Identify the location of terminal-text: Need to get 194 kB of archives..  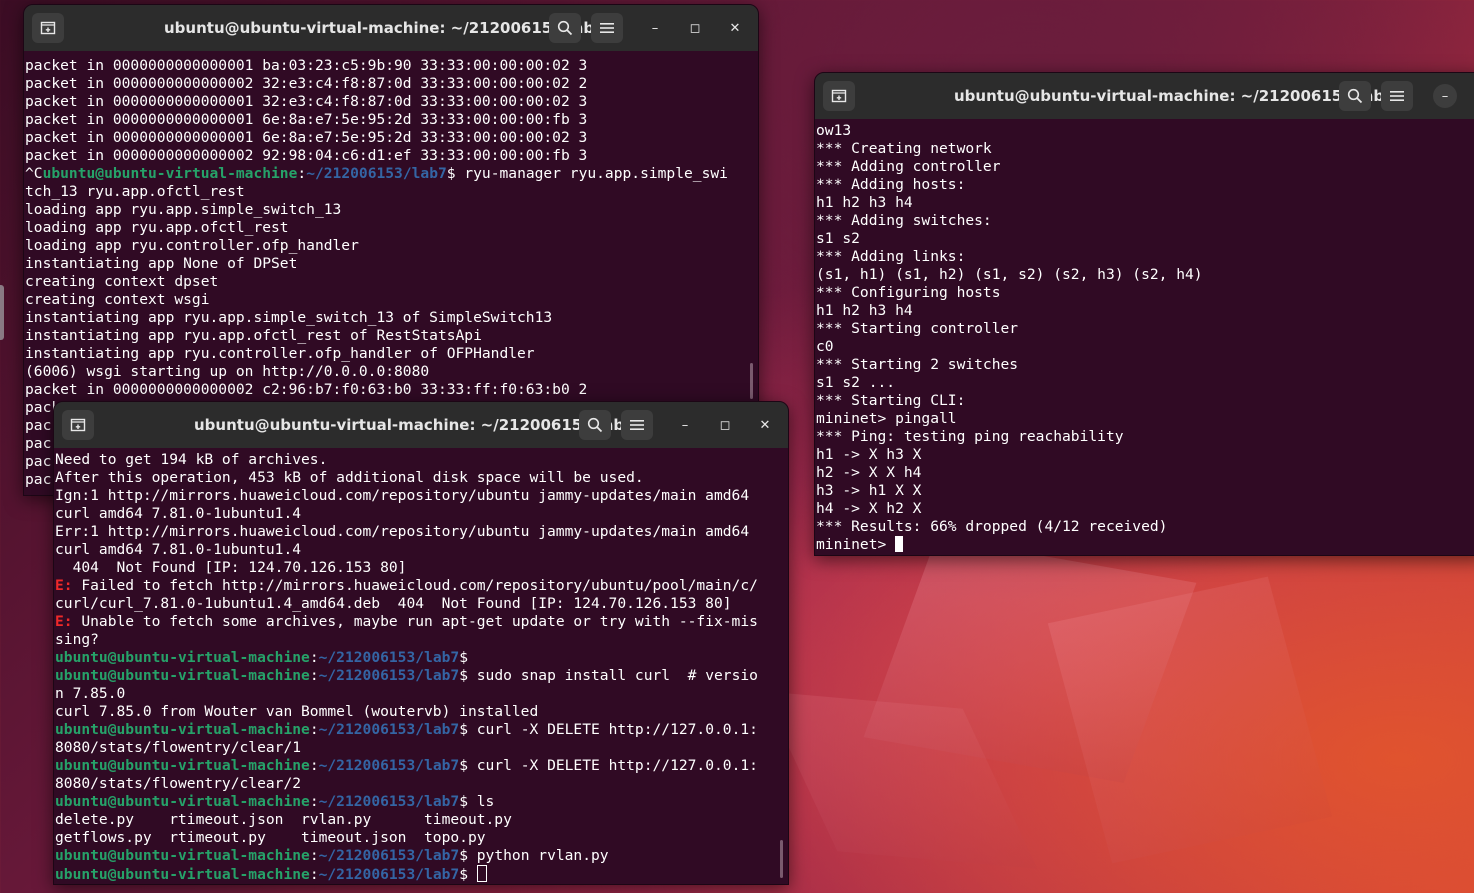
(191, 459).